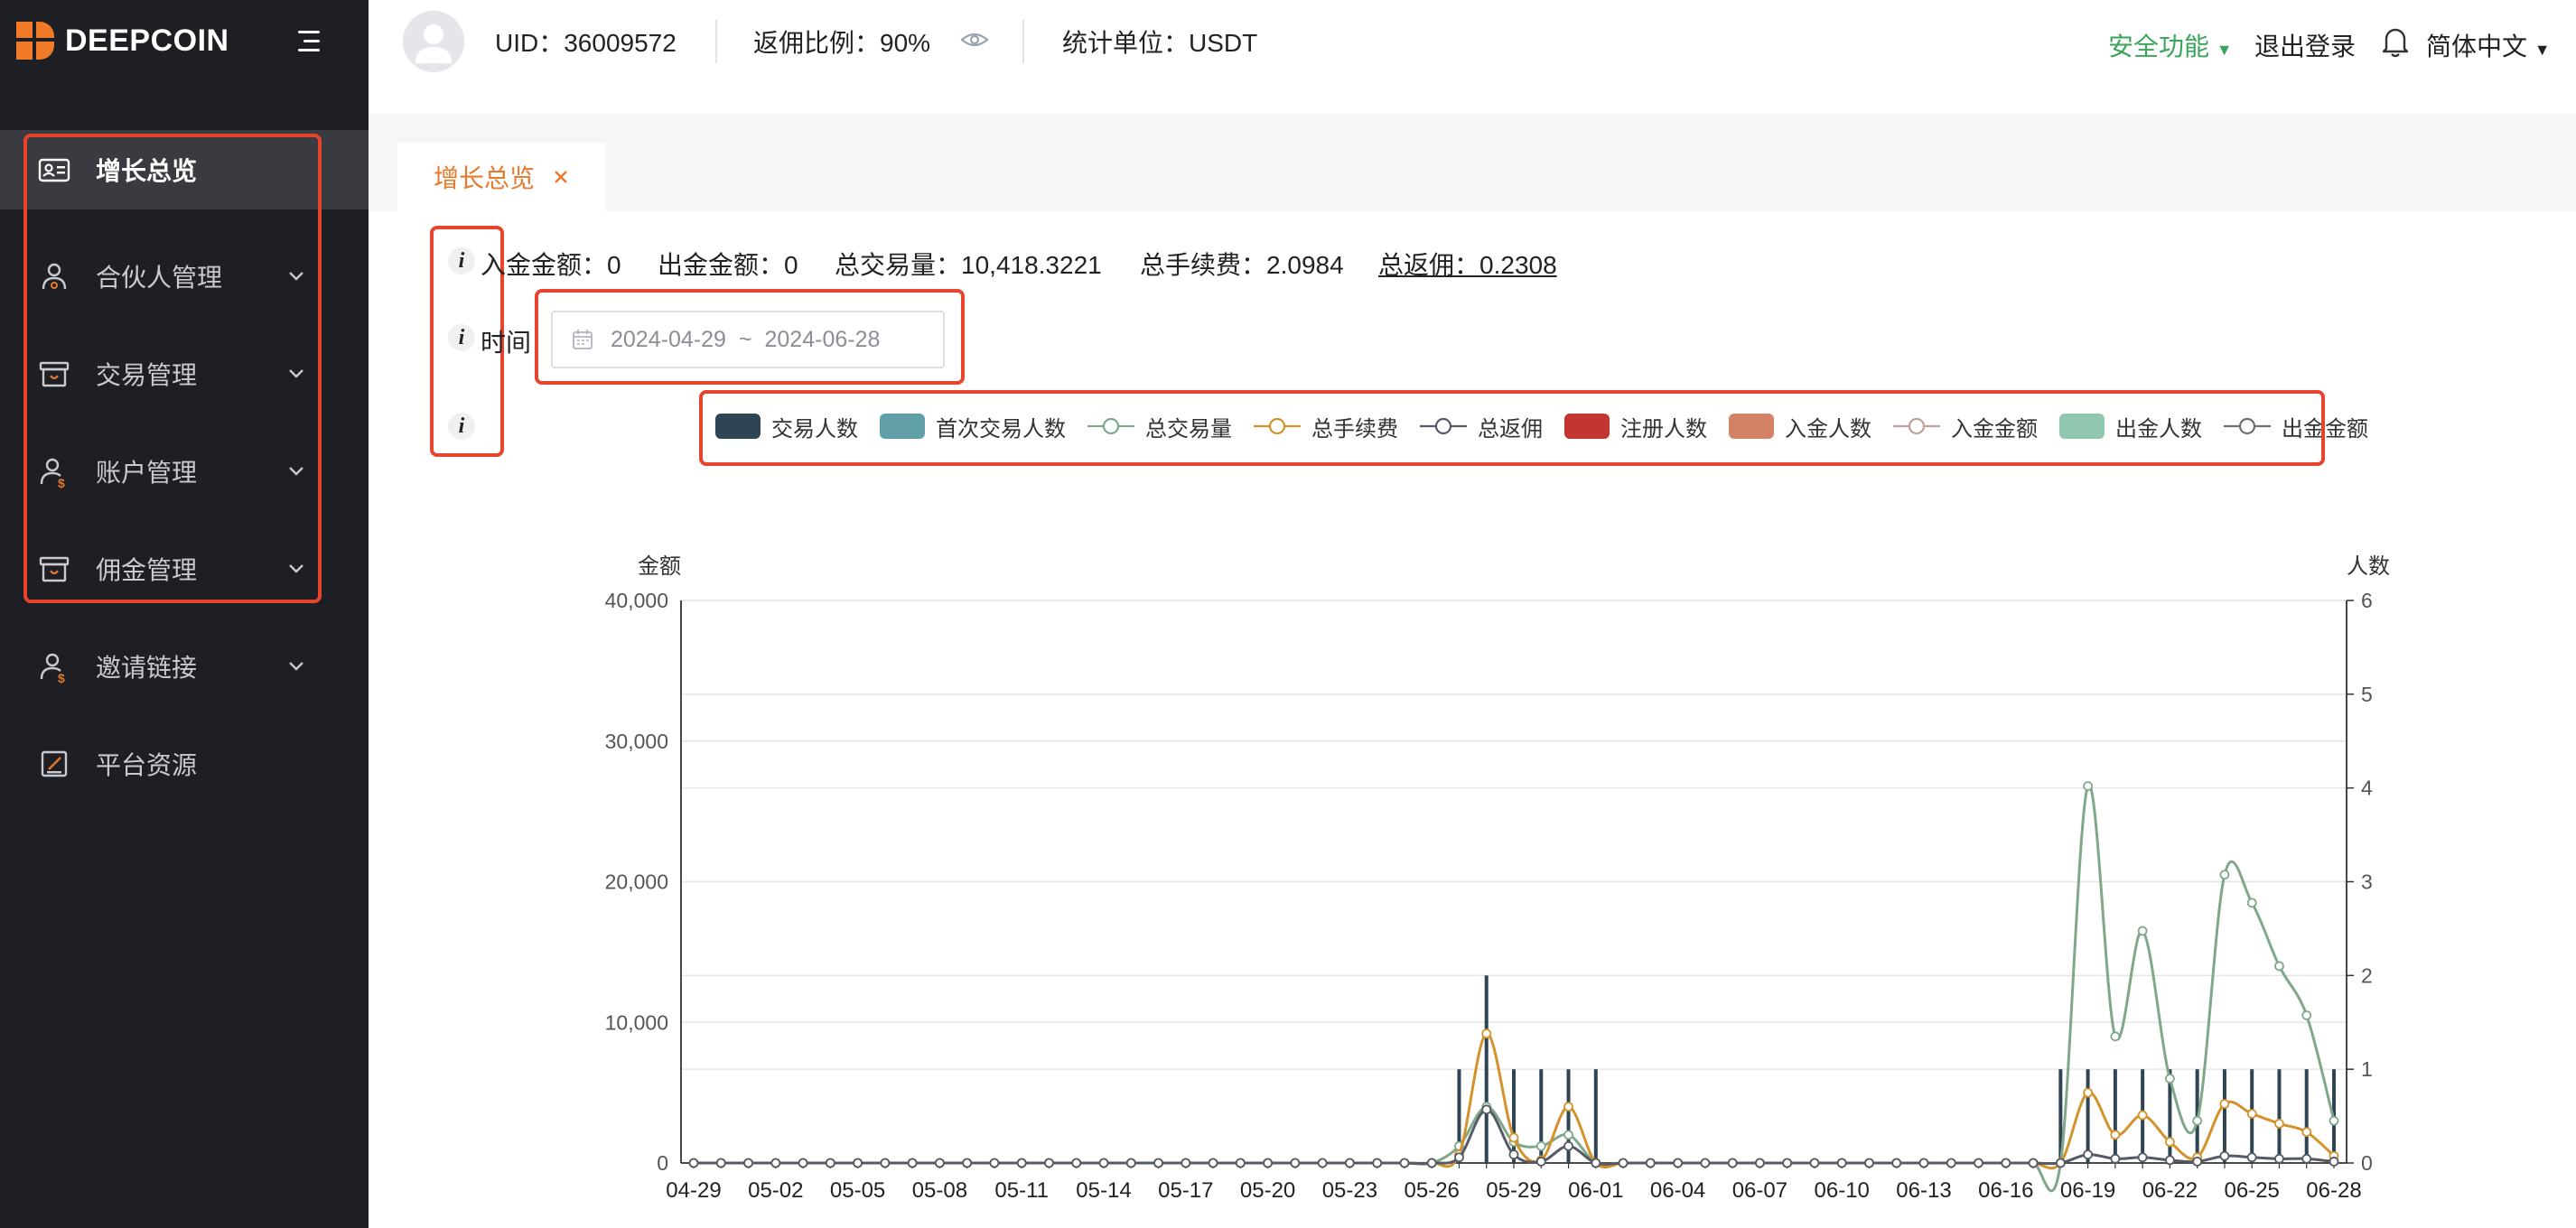  What do you see at coordinates (185, 764) in the screenshot?
I see `sidebar-item-platform-resources: 平台资源` at bounding box center [185, 764].